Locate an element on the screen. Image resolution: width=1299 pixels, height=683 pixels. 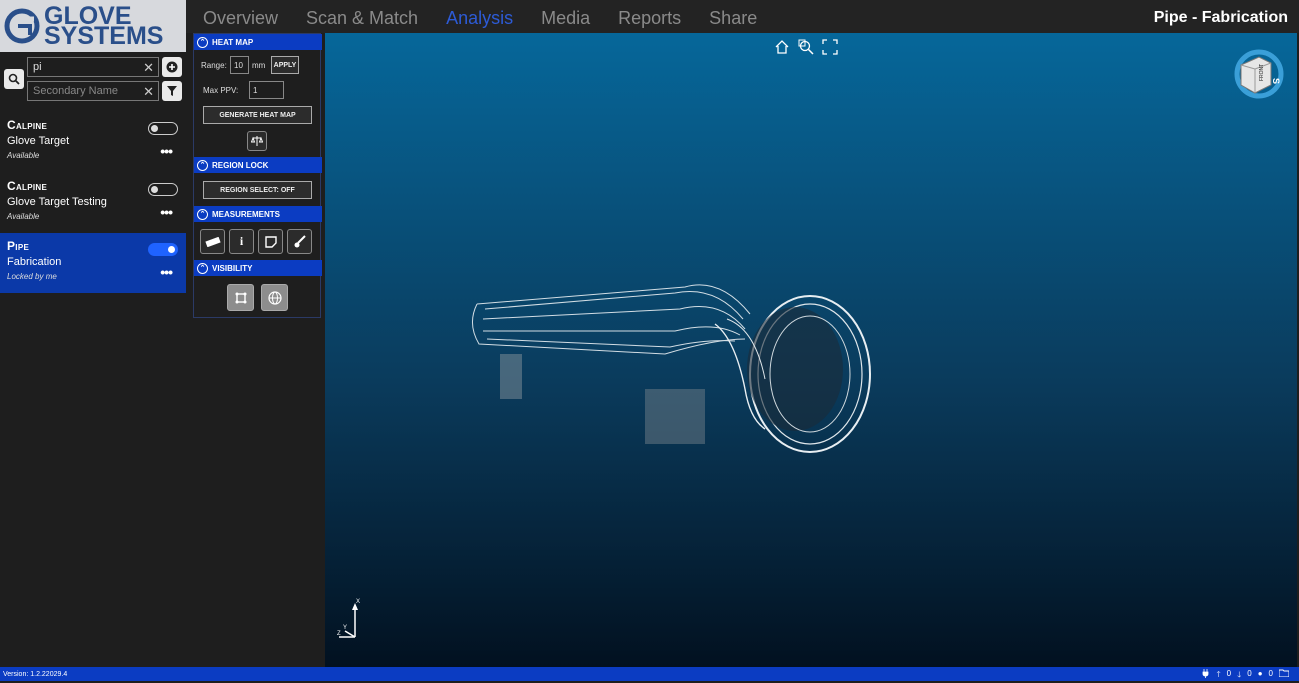
visibility-title: VISIBILITY is located at coordinates (232, 268).